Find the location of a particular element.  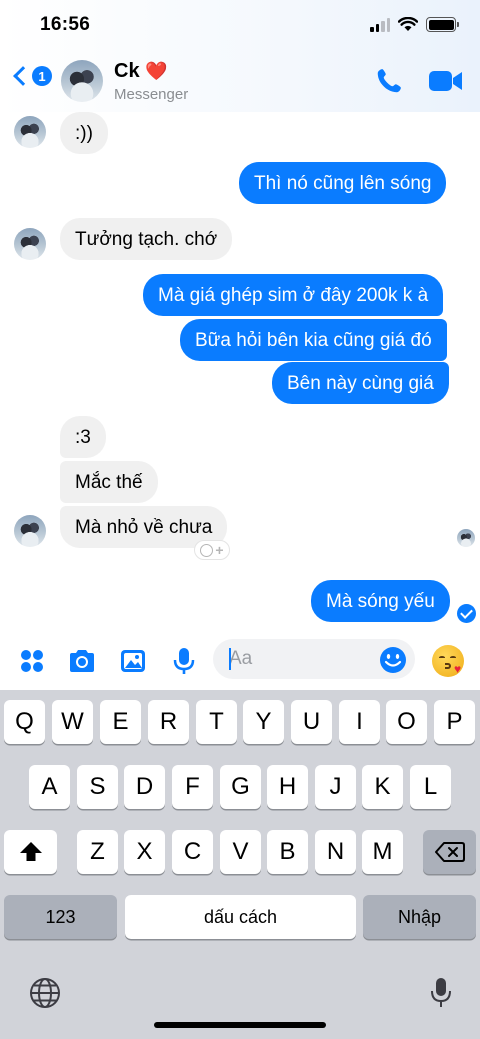

key-x: X is located at coordinates (144, 852).